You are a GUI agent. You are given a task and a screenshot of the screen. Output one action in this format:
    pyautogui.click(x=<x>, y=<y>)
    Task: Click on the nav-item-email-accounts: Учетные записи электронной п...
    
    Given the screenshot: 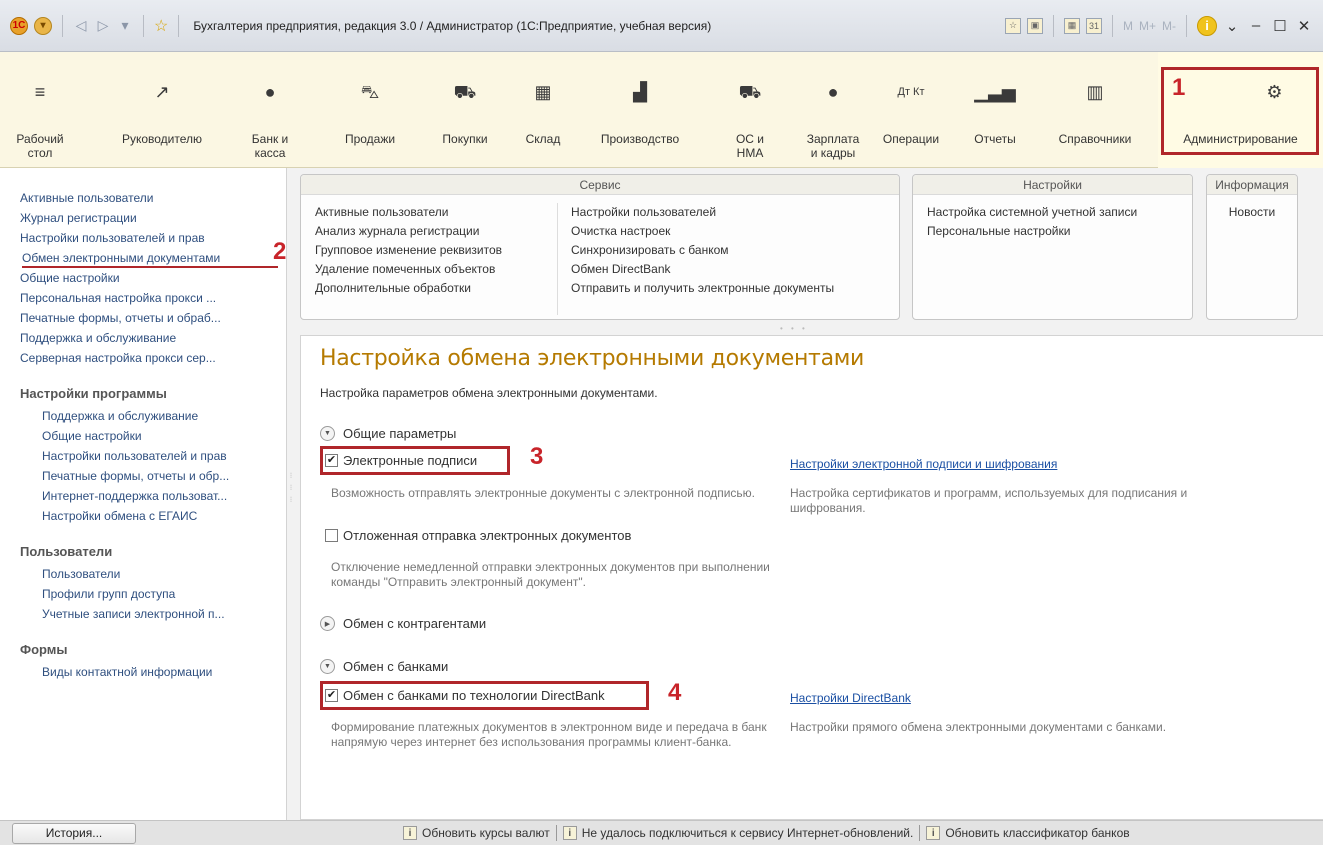 What is the action you would take?
    pyautogui.click(x=135, y=614)
    